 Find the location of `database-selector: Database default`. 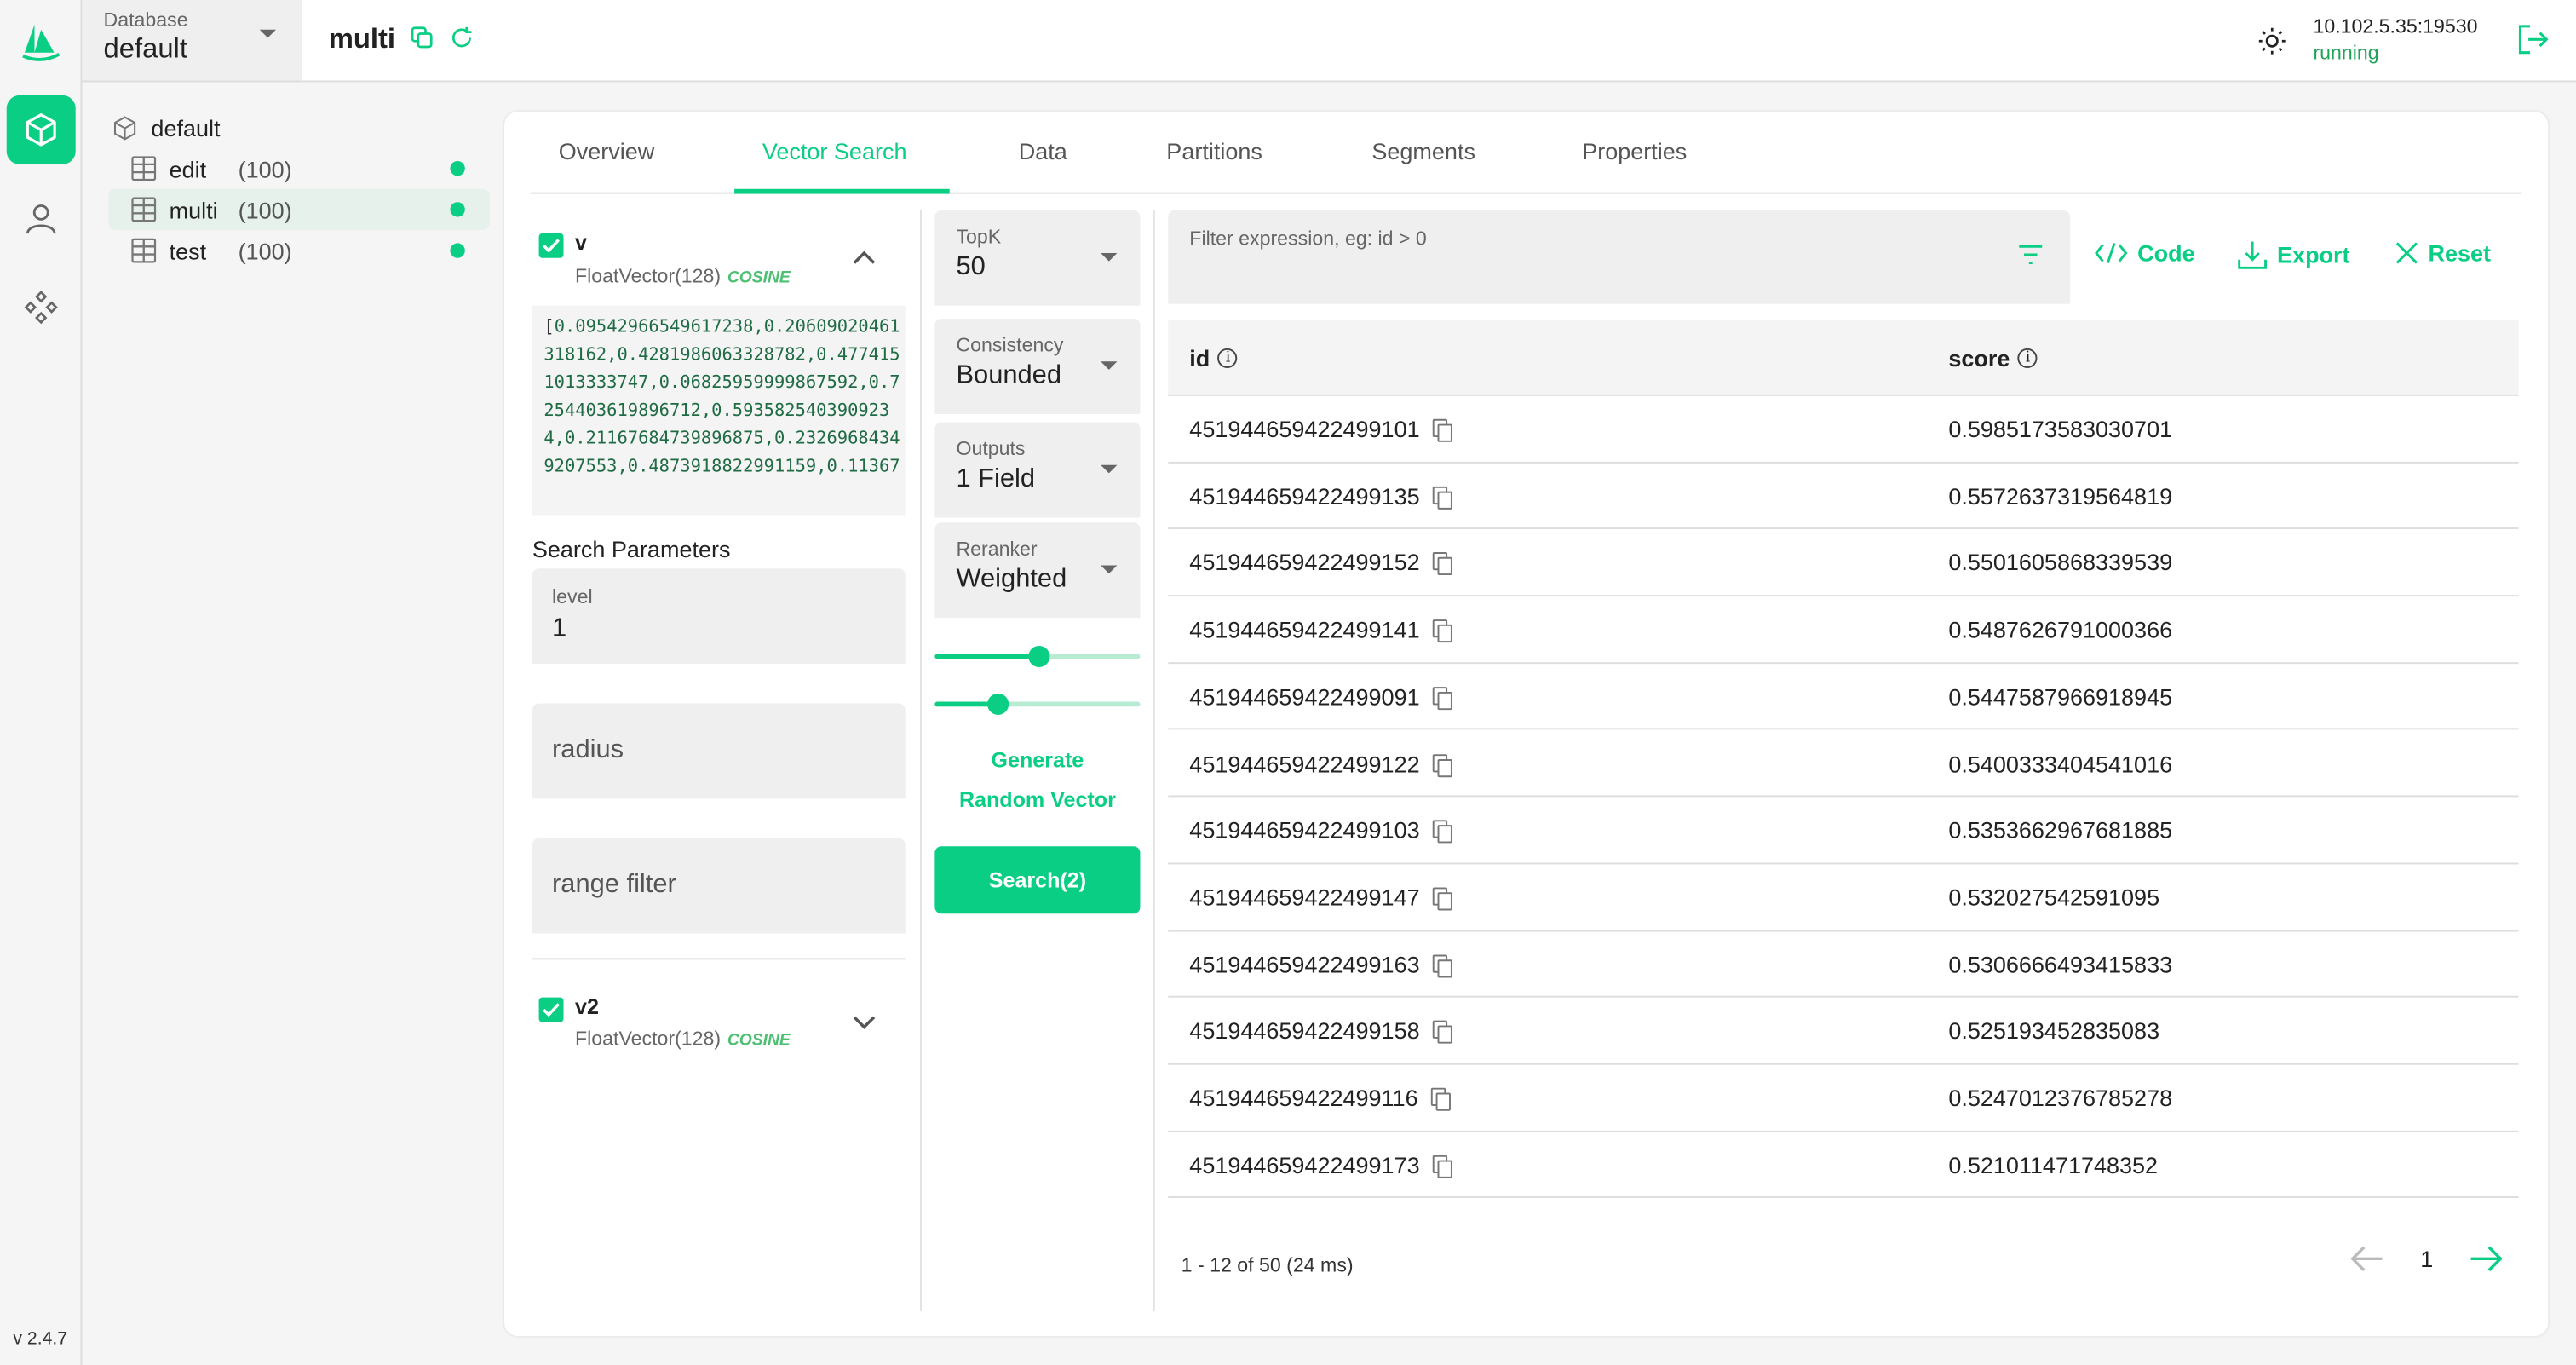

database-selector: Database default is located at coordinates (192, 41).